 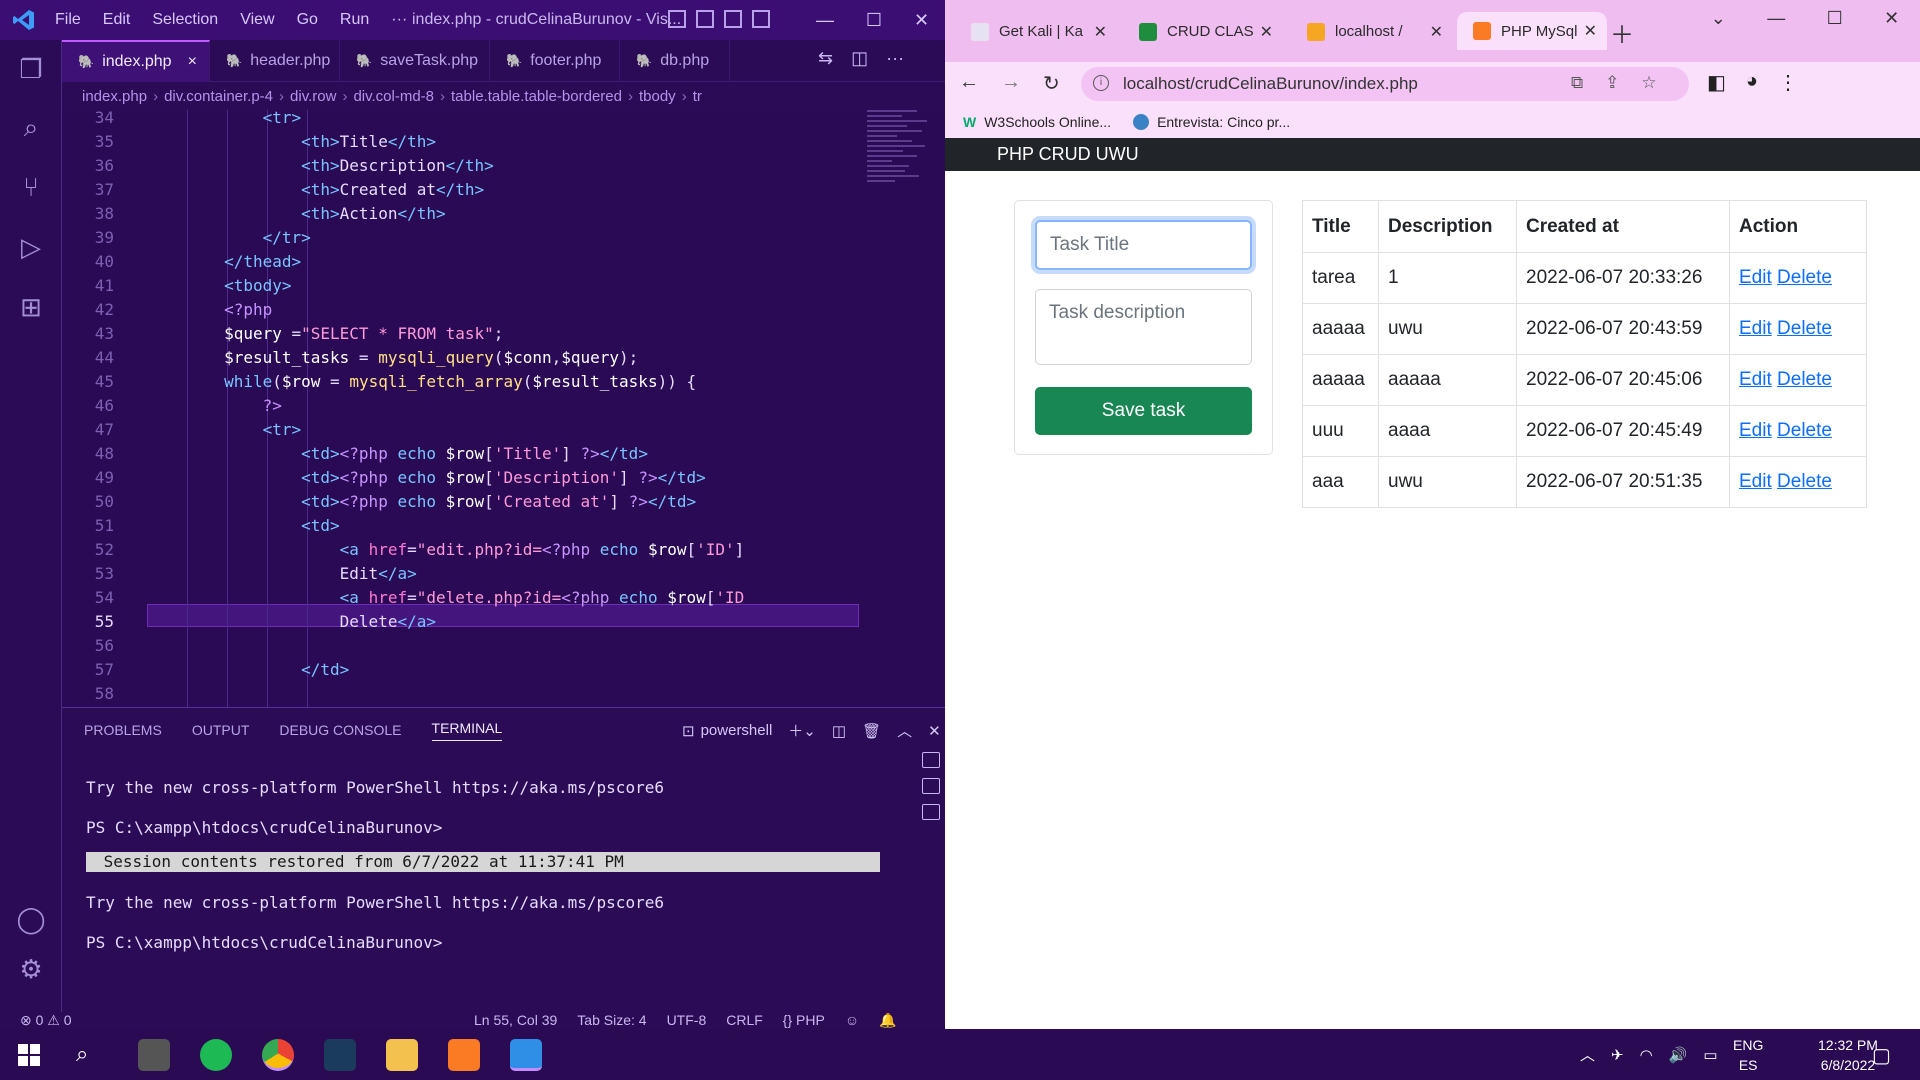 I want to click on notification-center-icon: ▢, so click(x=1881, y=1055).